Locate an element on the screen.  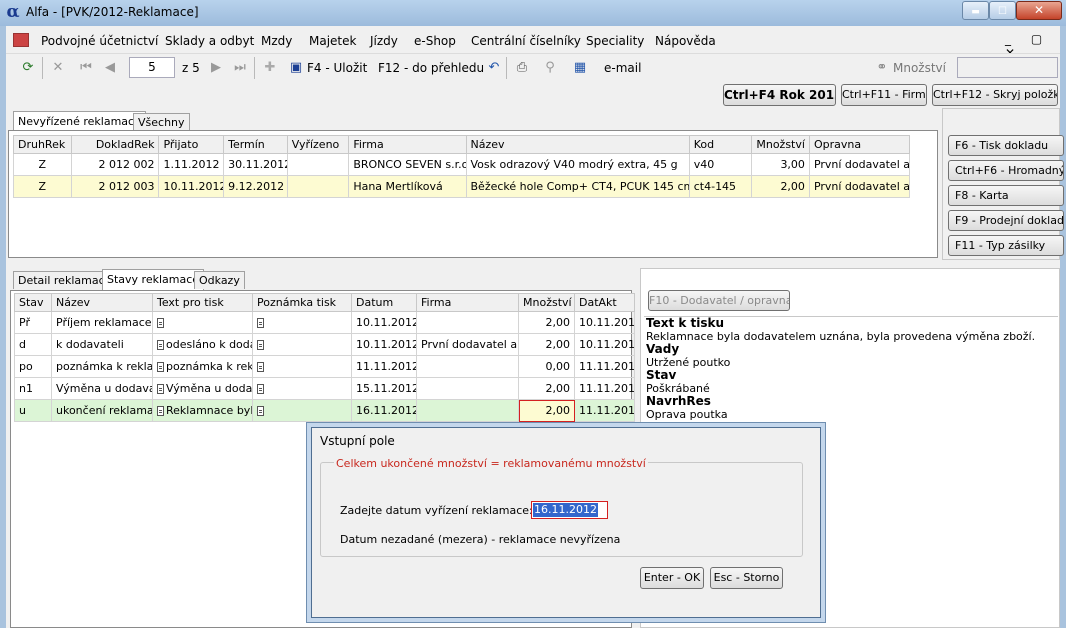
previous-record-icon: ◀ is located at coordinates (110, 68).